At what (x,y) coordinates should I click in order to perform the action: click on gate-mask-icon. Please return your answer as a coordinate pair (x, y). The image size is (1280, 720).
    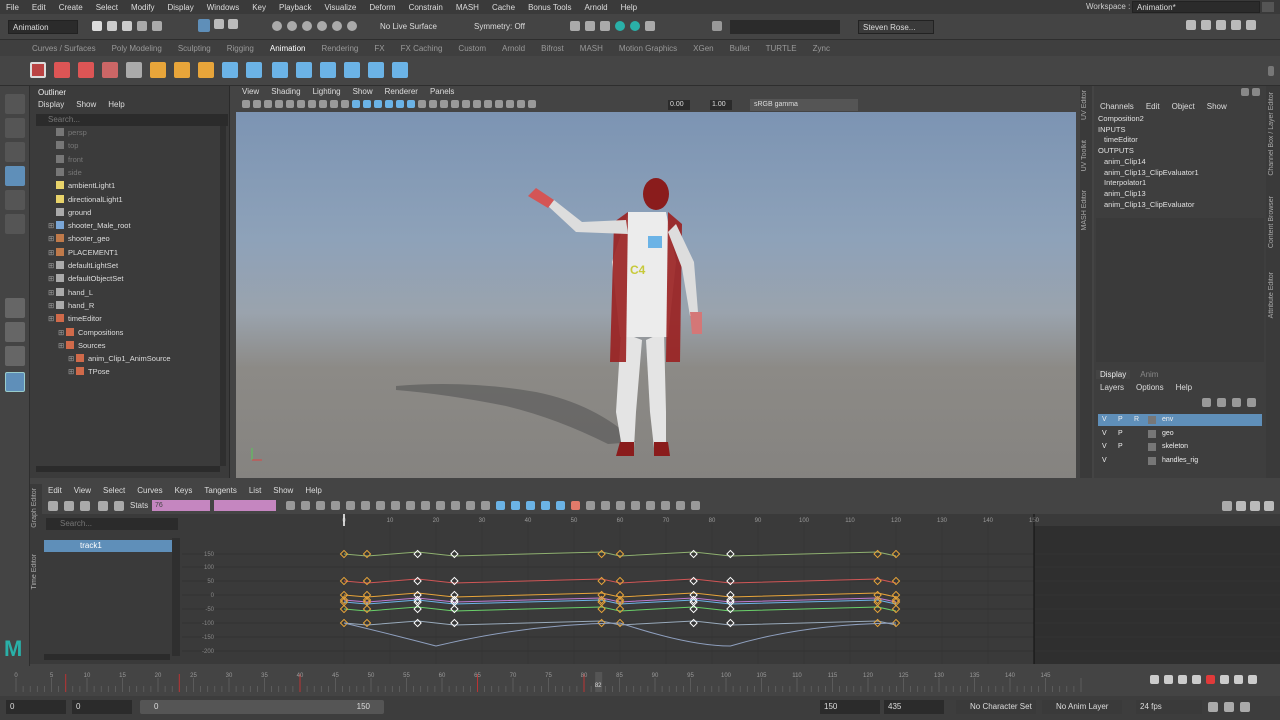
    Looking at the image, I should click on (312, 104).